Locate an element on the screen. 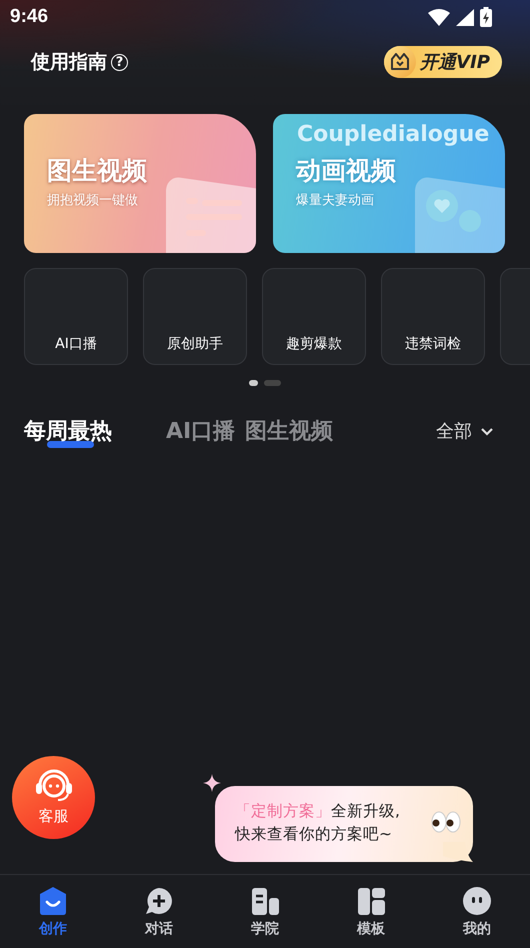 This screenshot has width=530, height=948. sparkle-icon is located at coordinates (212, 783).